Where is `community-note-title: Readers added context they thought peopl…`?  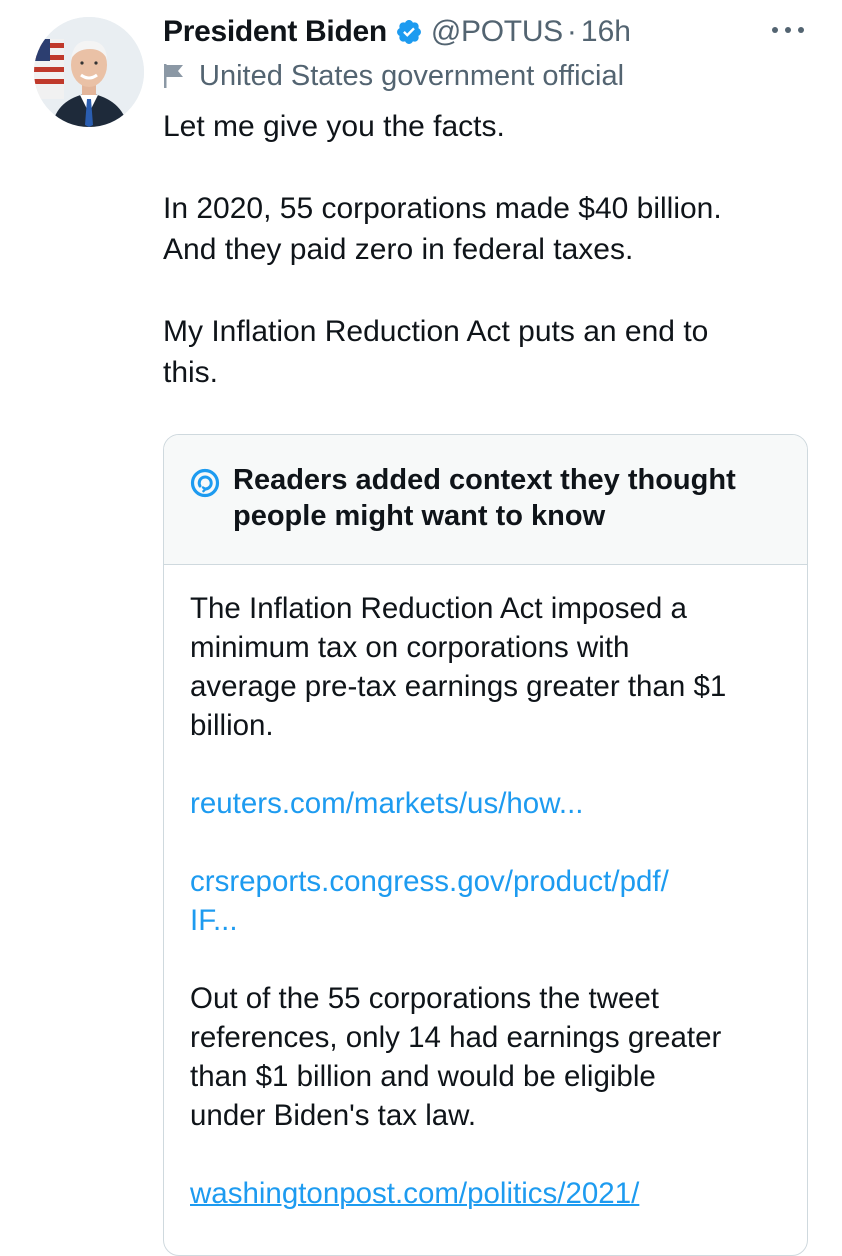
community-note-title: Readers added context they thought peopl… is located at coordinates (513, 498).